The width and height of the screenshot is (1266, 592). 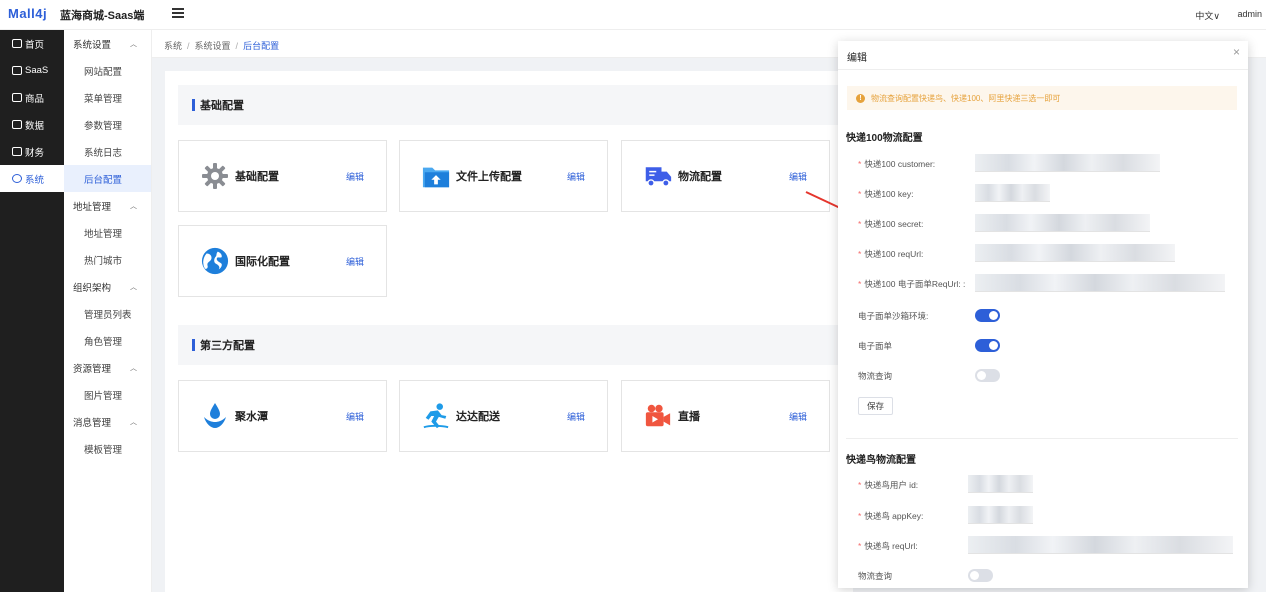 What do you see at coordinates (1067, 163) in the screenshot?
I see `kuaidi100-customer-input` at bounding box center [1067, 163].